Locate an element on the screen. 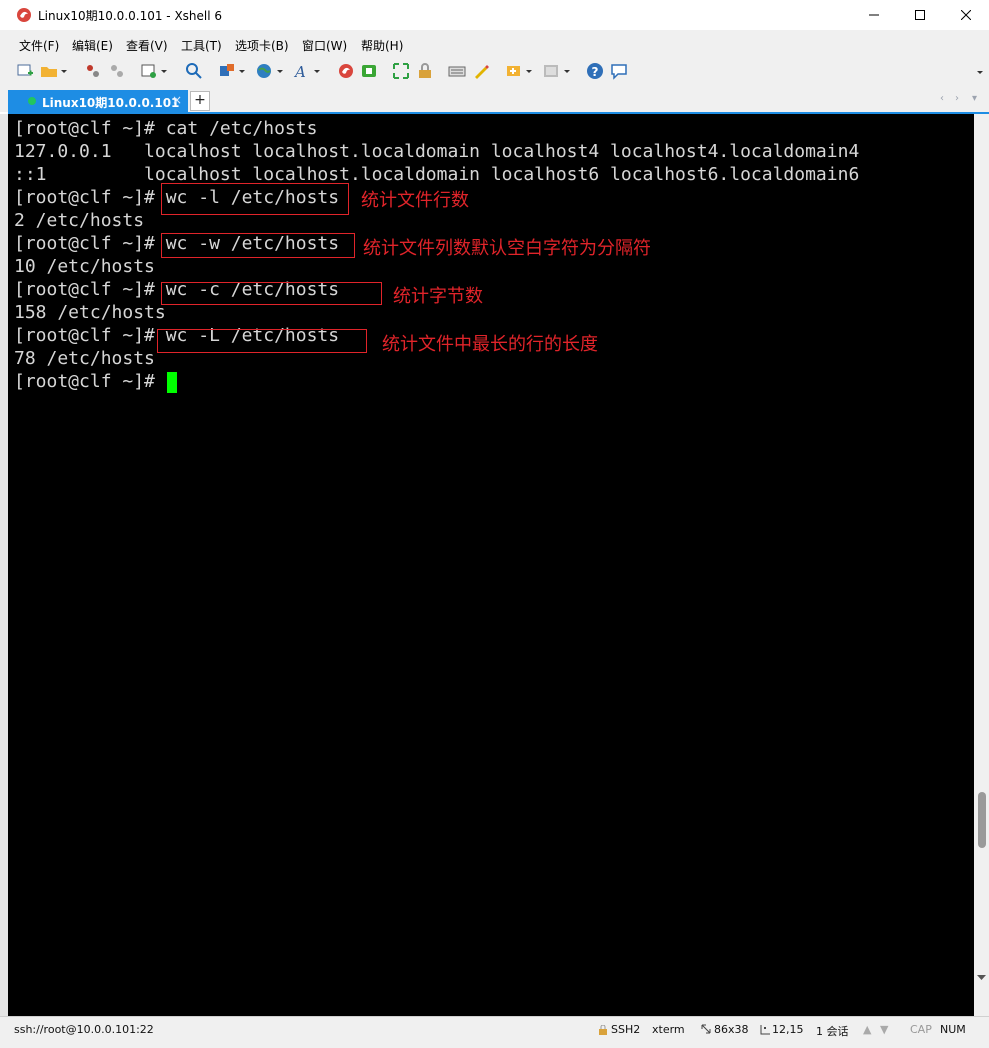  scroll-down-arrow-icon is located at coordinates (981, 978).